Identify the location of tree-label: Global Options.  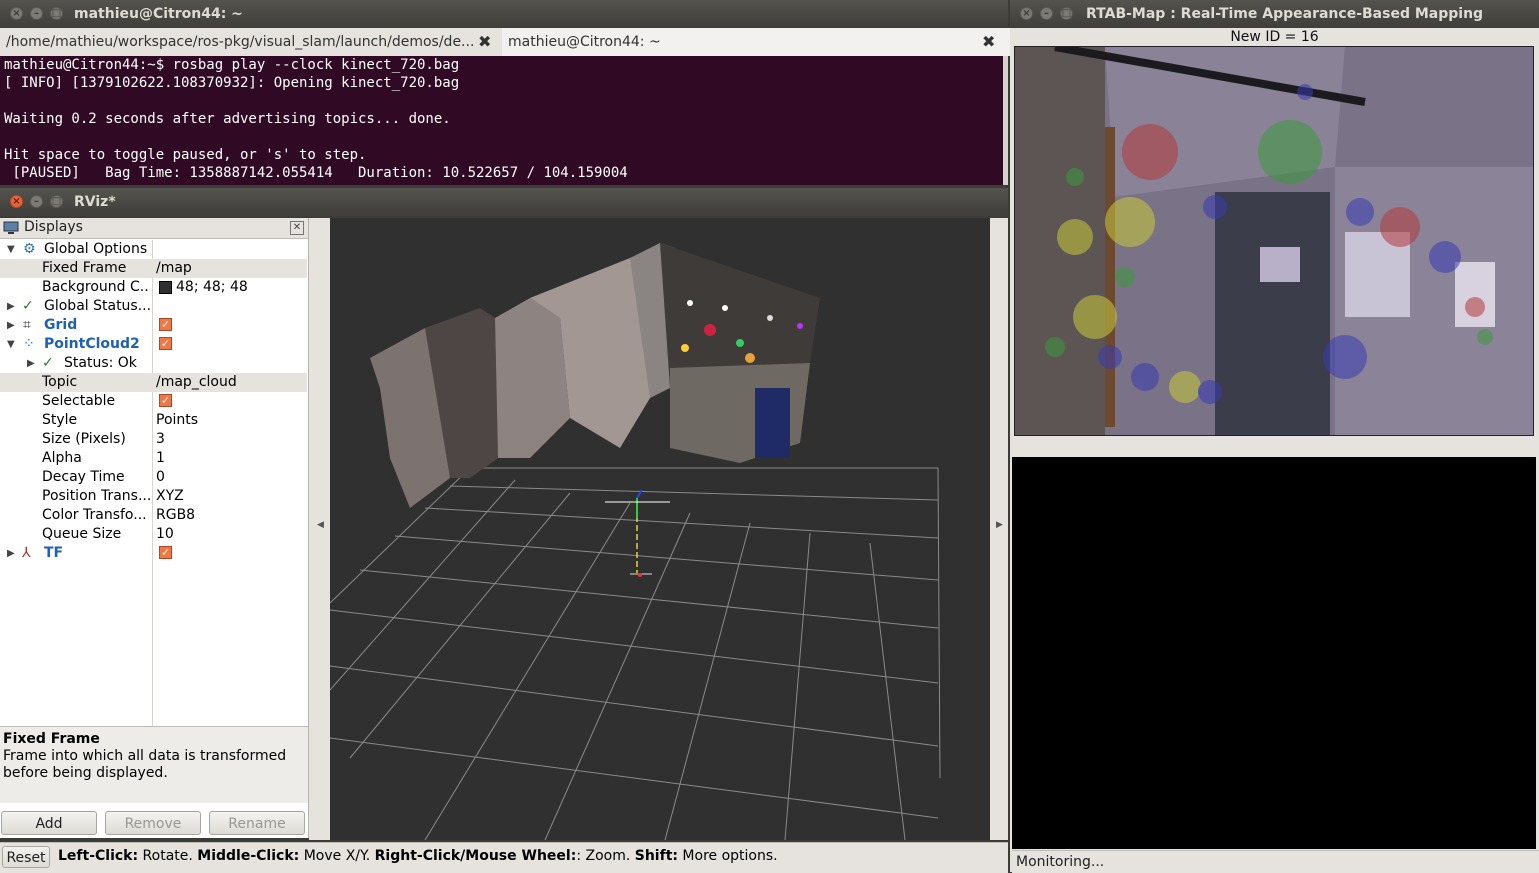
(96, 249).